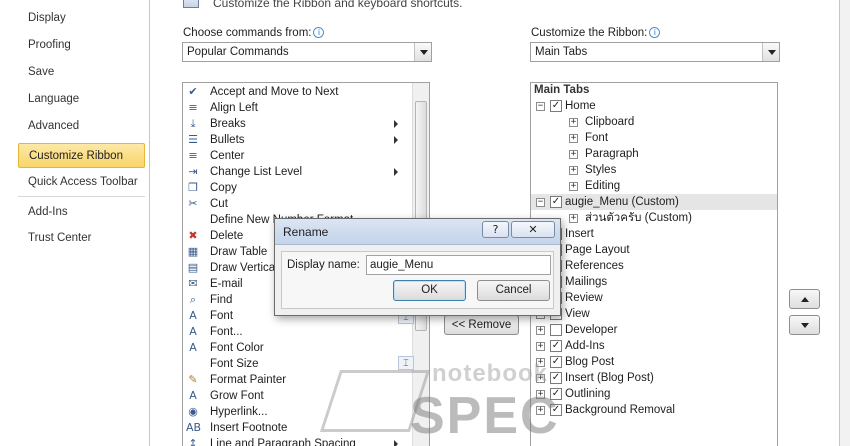 This screenshot has height=446, width=850. What do you see at coordinates (654, 314) in the screenshot?
I see `tree-row: +✓View` at bounding box center [654, 314].